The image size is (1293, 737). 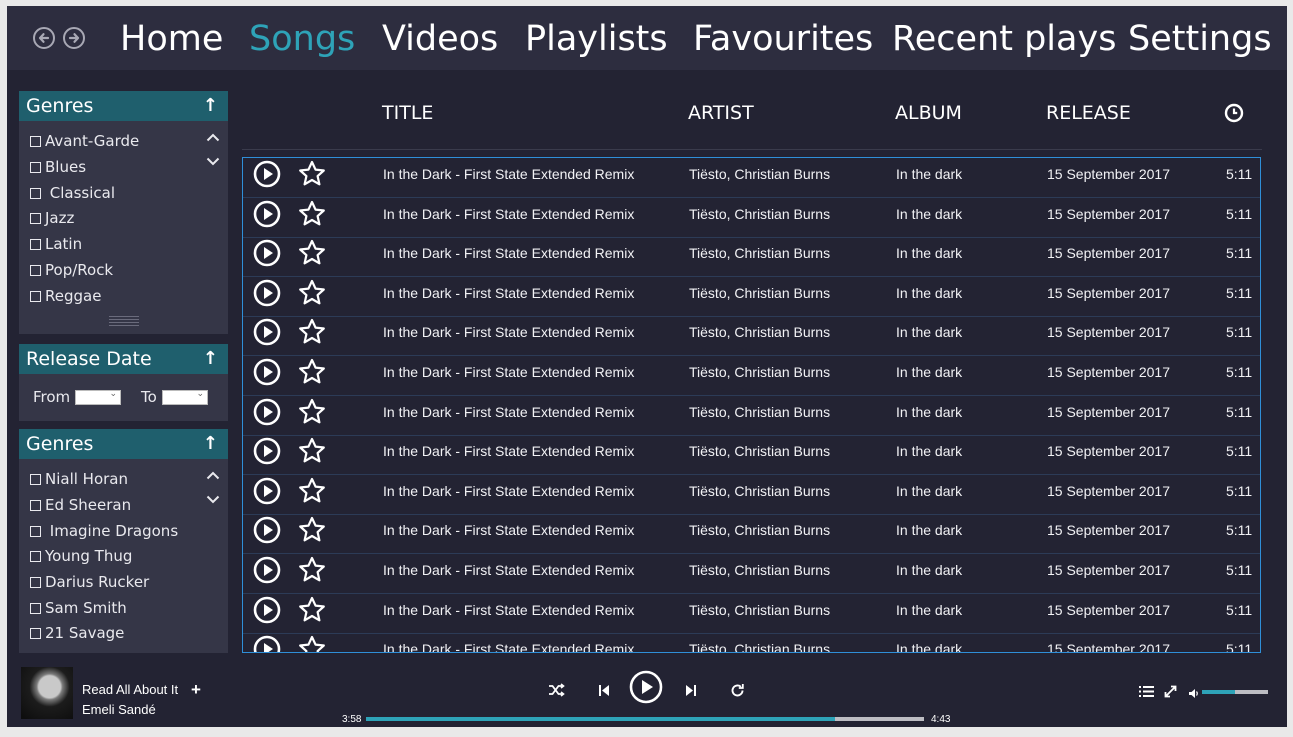 I want to click on column-header-title: TITLE, so click(x=407, y=113).